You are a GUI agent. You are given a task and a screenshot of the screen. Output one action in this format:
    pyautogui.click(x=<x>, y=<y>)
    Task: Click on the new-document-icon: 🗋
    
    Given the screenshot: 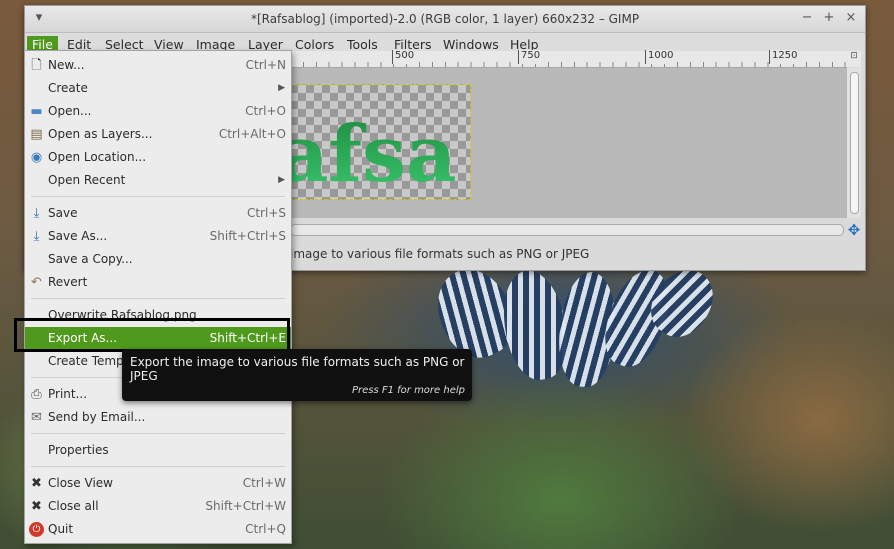 What is the action you would take?
    pyautogui.click(x=36, y=65)
    